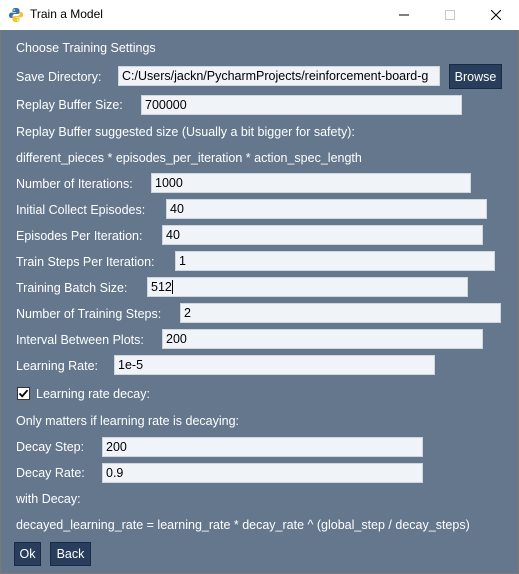 This screenshot has width=519, height=574. What do you see at coordinates (326, 209) in the screenshot?
I see `initial-collect-input: 40` at bounding box center [326, 209].